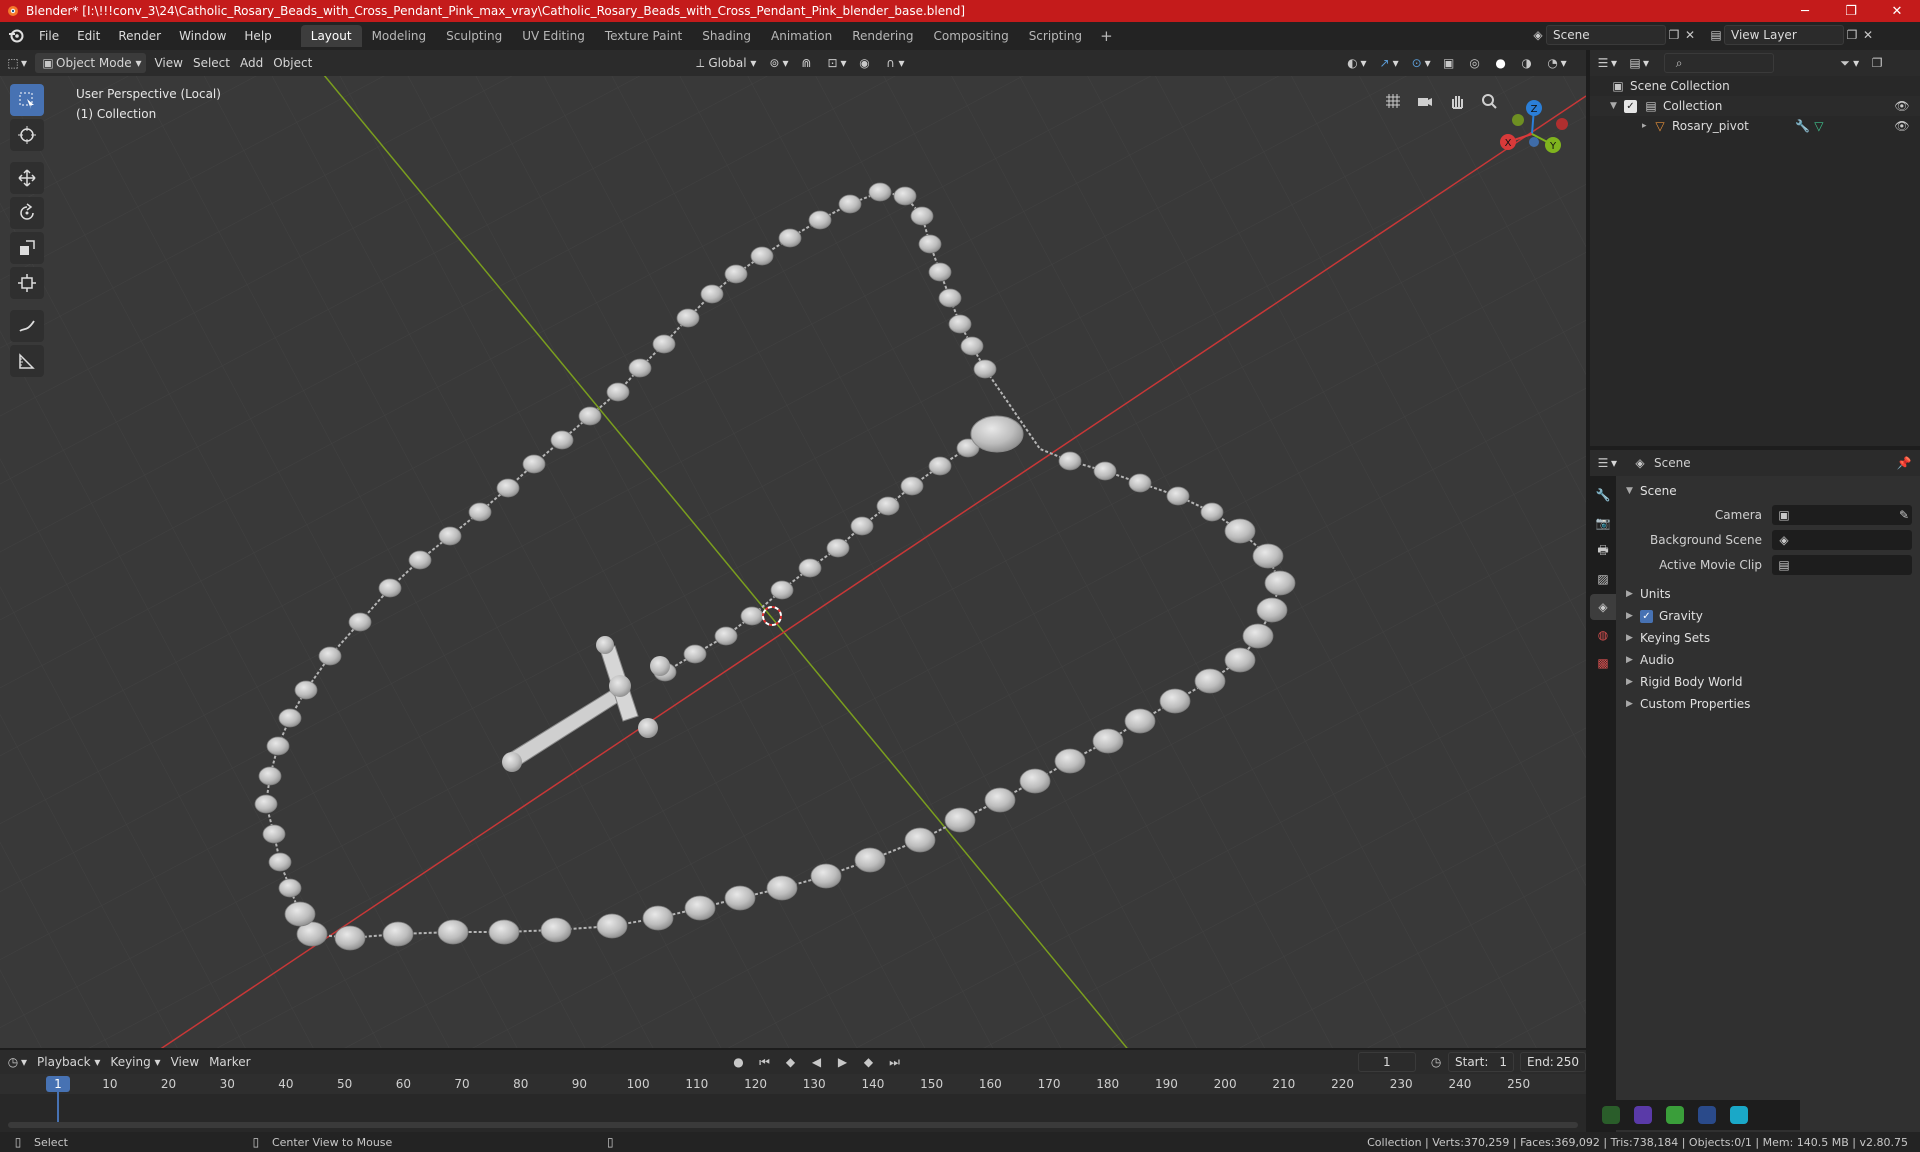 This screenshot has width=1920, height=1152. I want to click on tab-layout: Layout, so click(331, 36).